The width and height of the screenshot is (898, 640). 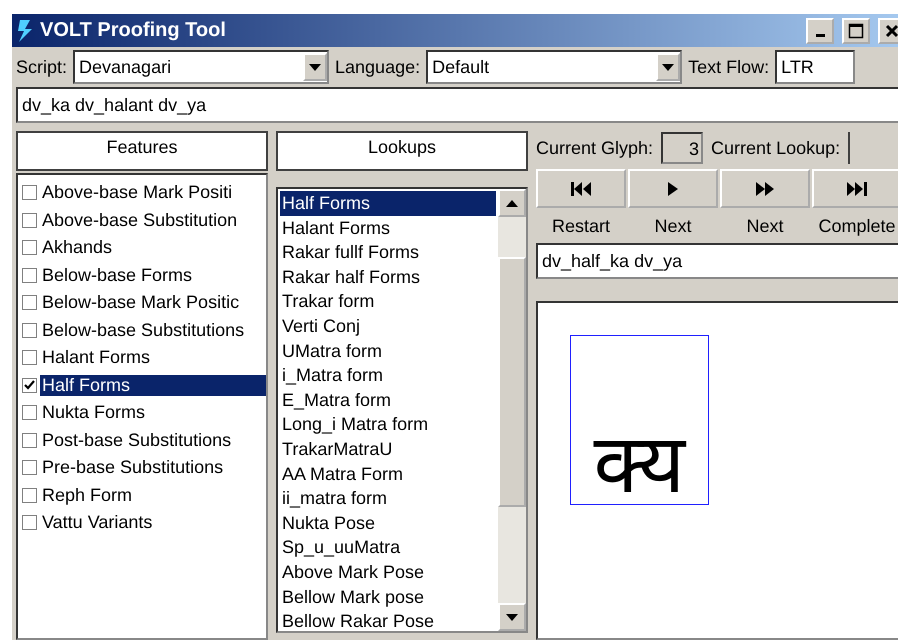 I want to click on skip-forward-icon, so click(x=857, y=189).